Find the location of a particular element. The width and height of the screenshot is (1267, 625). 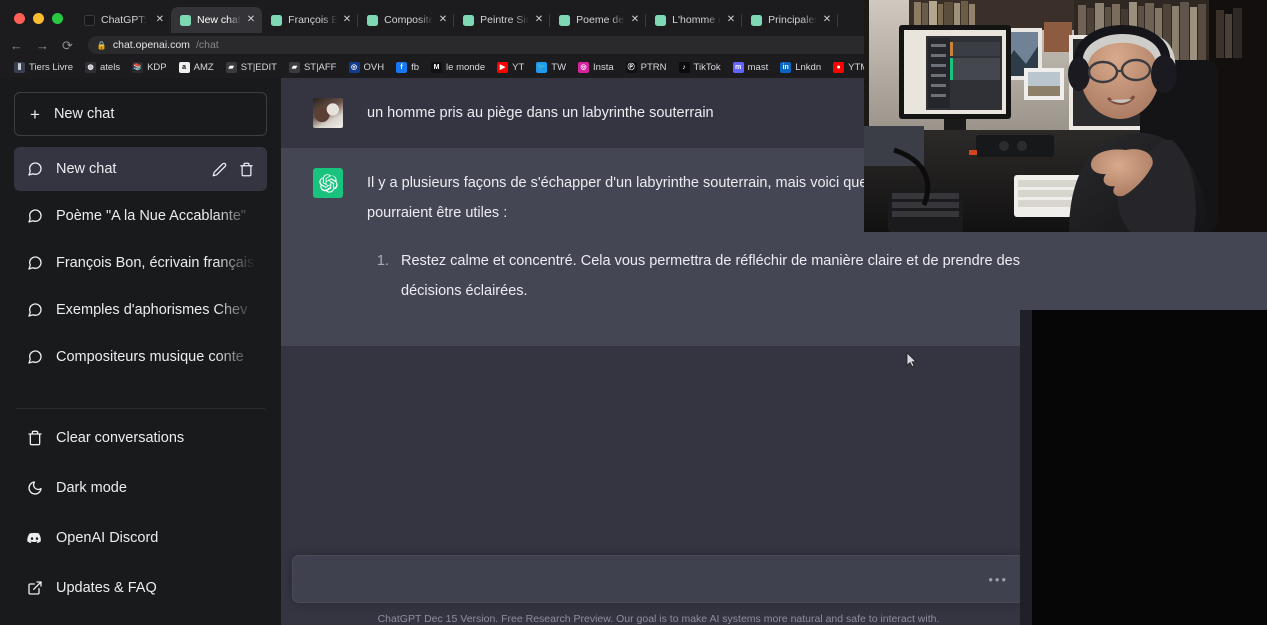

bookmark-label: OVH is located at coordinates (374, 67).